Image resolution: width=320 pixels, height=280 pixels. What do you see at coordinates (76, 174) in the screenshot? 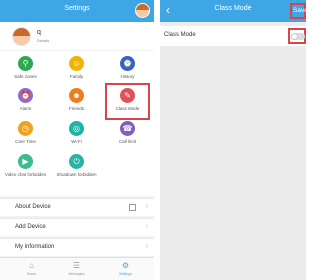
I see `grid-item-label: Shutdown forbidden` at bounding box center [76, 174].